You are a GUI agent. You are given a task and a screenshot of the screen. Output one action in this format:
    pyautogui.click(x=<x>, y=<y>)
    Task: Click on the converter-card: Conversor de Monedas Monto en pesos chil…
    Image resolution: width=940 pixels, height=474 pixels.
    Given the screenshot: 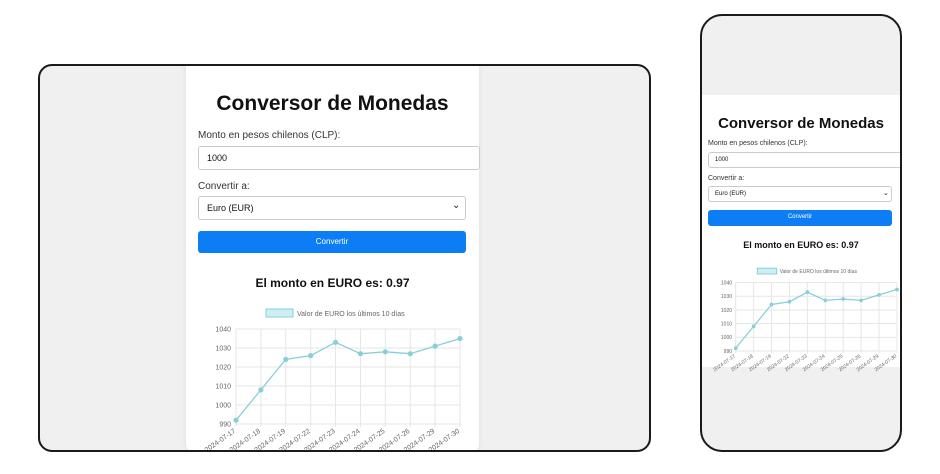 What is the action you would take?
    pyautogui.click(x=801, y=234)
    